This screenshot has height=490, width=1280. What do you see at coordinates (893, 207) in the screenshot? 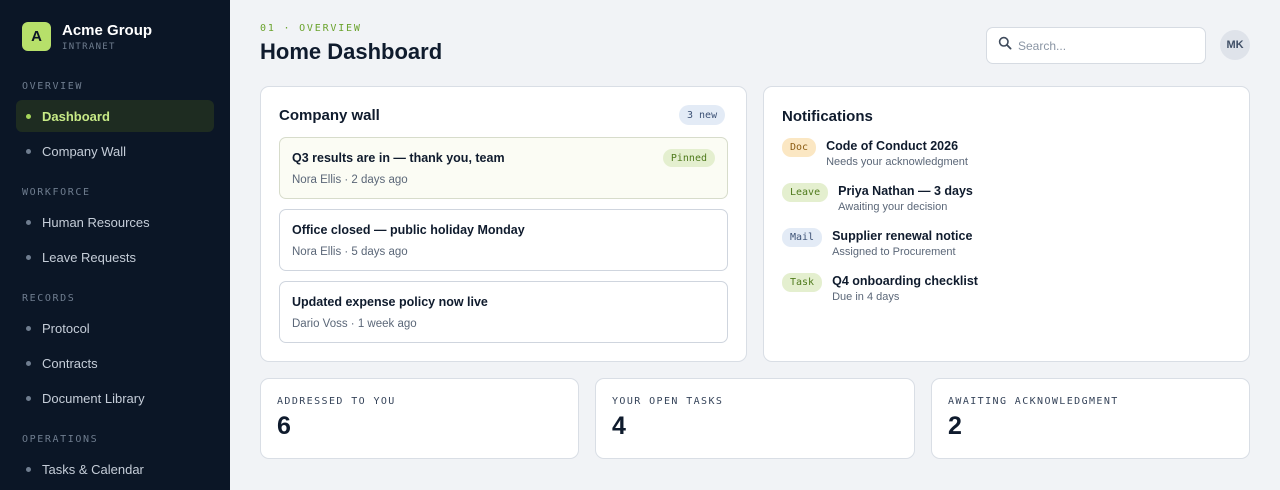
I see `notification-subtitle: Awaiting your decision` at bounding box center [893, 207].